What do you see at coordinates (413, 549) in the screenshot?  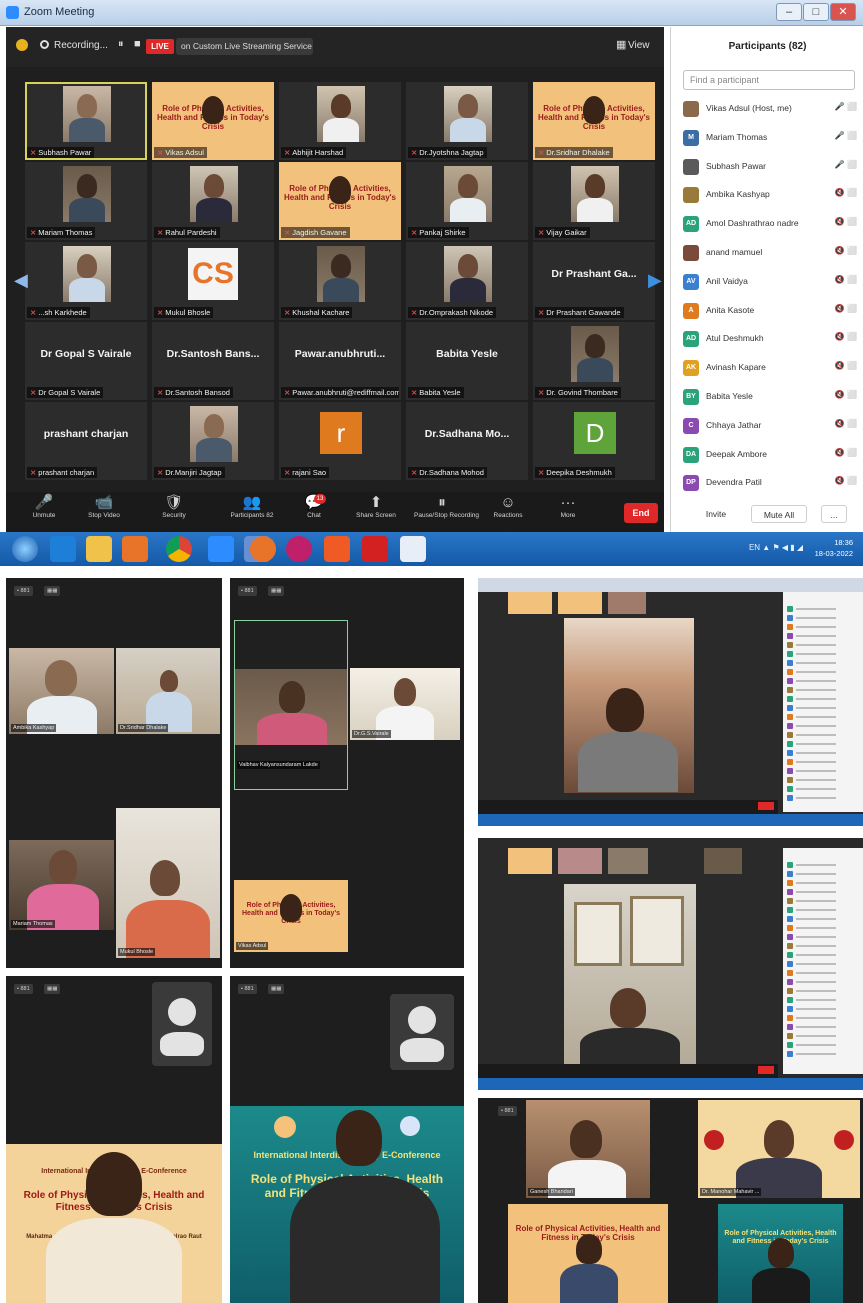 I see `document-icon` at bounding box center [413, 549].